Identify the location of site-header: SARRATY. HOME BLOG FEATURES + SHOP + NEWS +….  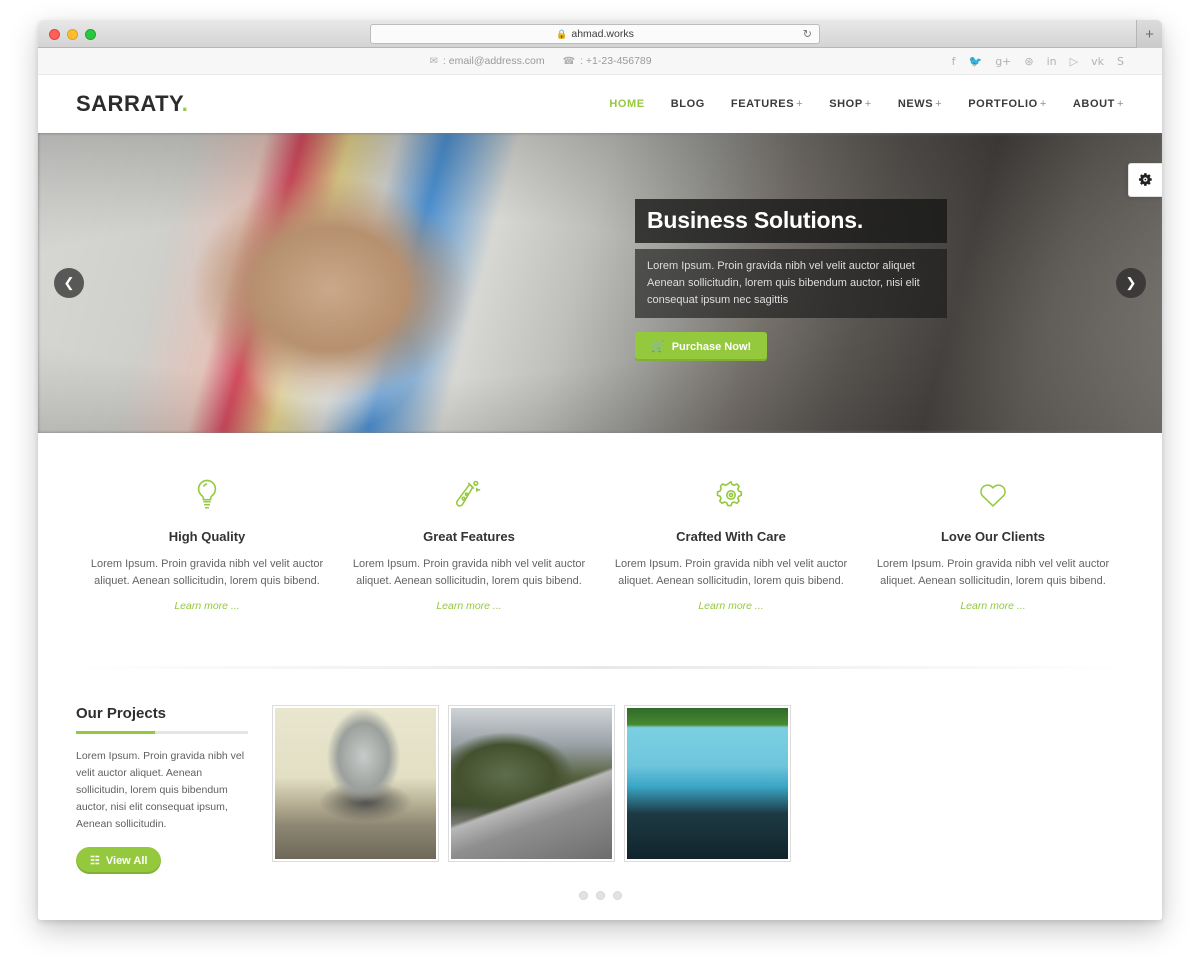
(600, 104).